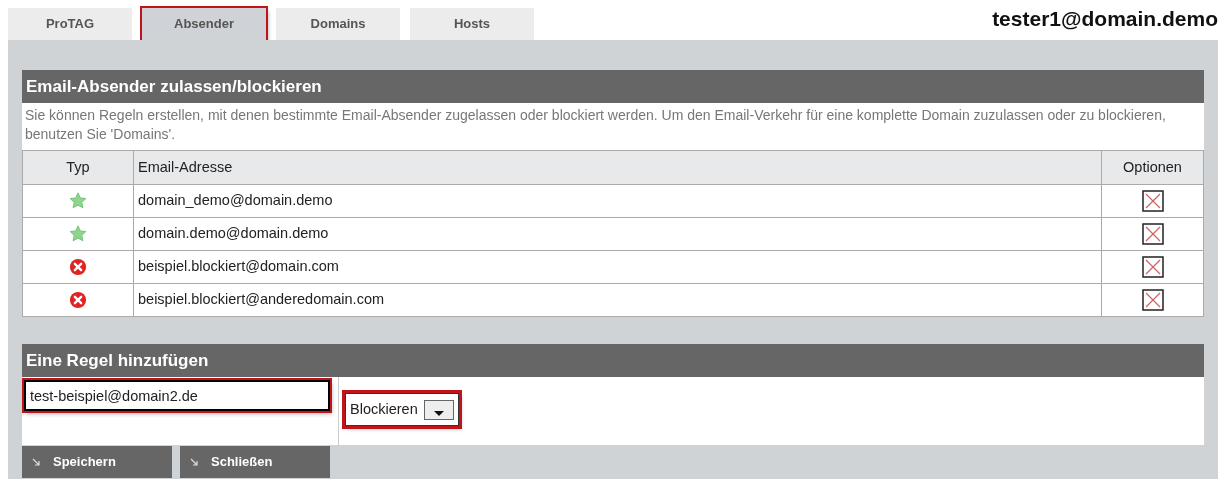  What do you see at coordinates (613, 126) in the screenshot?
I see `description: Sie können Regeln erstellen, mit denen bestimmte Email-Absender zugelassen oder blockiert werden. Um den Email-Verkehr für eine komplette Domain zuzulassen oder zu blockieren, benutzen Sie 'Domains'.` at bounding box center [613, 126].